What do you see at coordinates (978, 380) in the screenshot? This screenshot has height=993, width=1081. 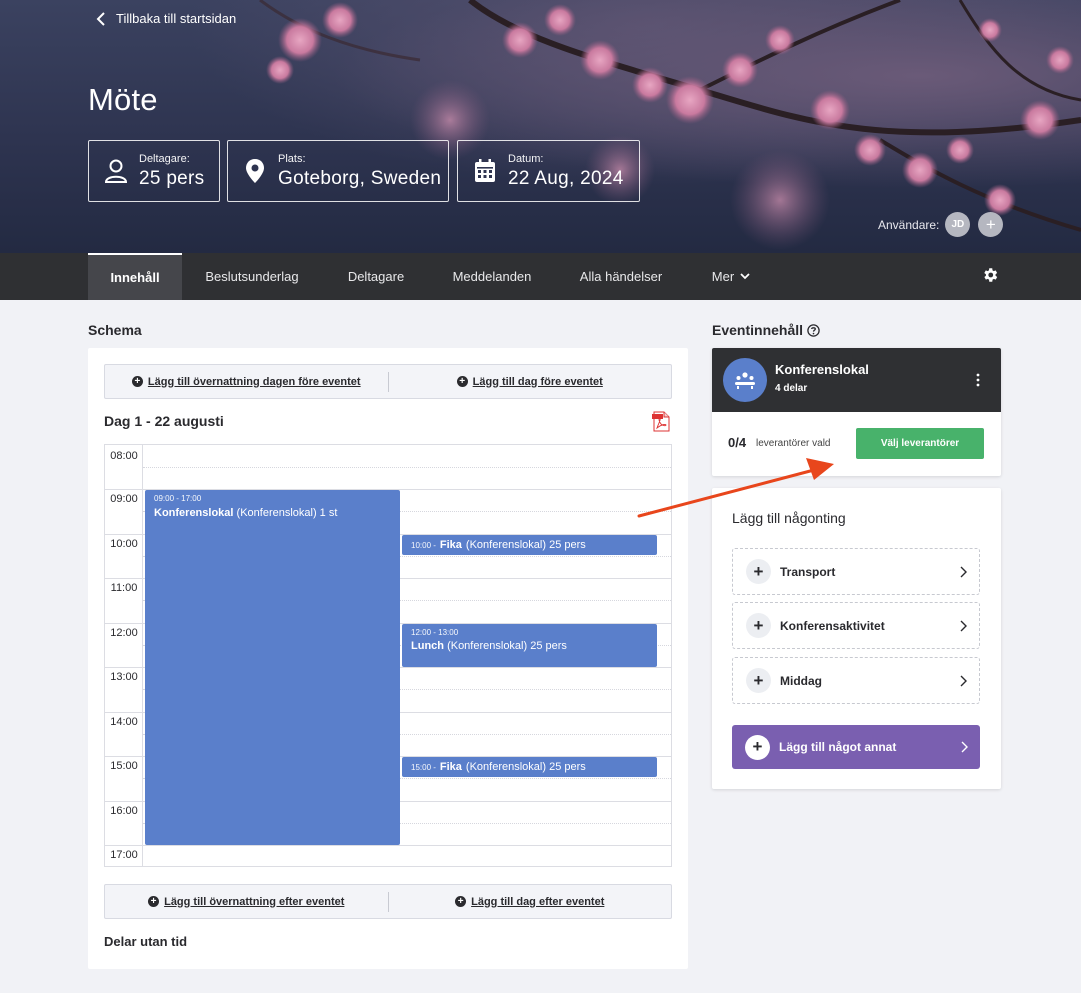 I see `more-vertical-icon` at bounding box center [978, 380].